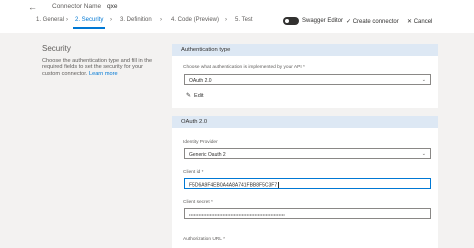 The width and height of the screenshot is (474, 248). I want to click on checkmark-icon: ✓, so click(349, 22).